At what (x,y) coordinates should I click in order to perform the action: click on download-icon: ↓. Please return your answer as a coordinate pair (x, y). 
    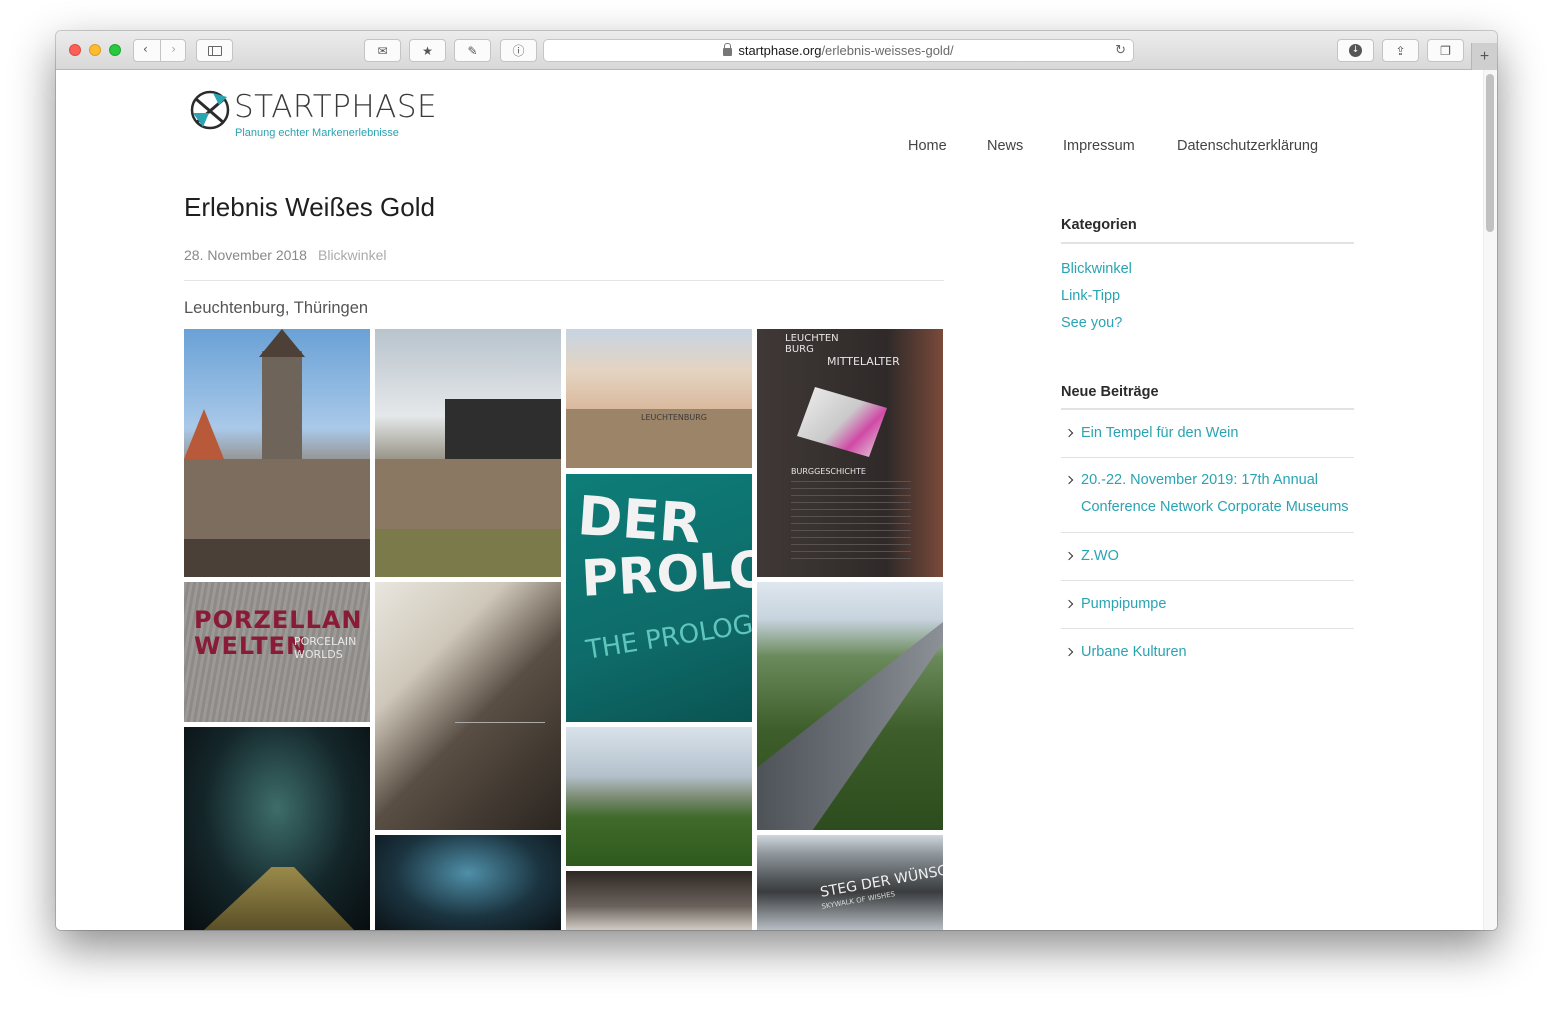
    Looking at the image, I should click on (1355, 50).